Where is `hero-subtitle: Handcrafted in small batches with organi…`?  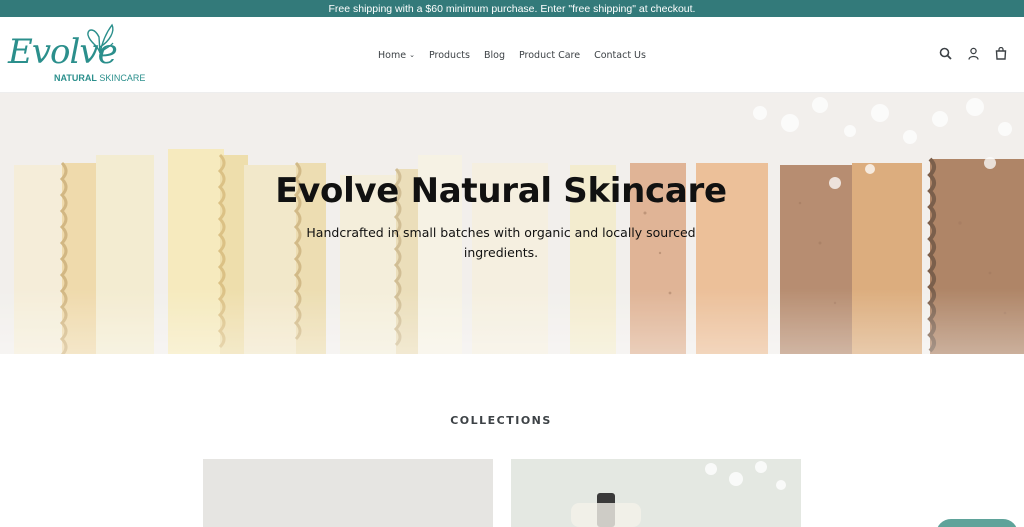 hero-subtitle: Handcrafted in small batches with organi… is located at coordinates (501, 242).